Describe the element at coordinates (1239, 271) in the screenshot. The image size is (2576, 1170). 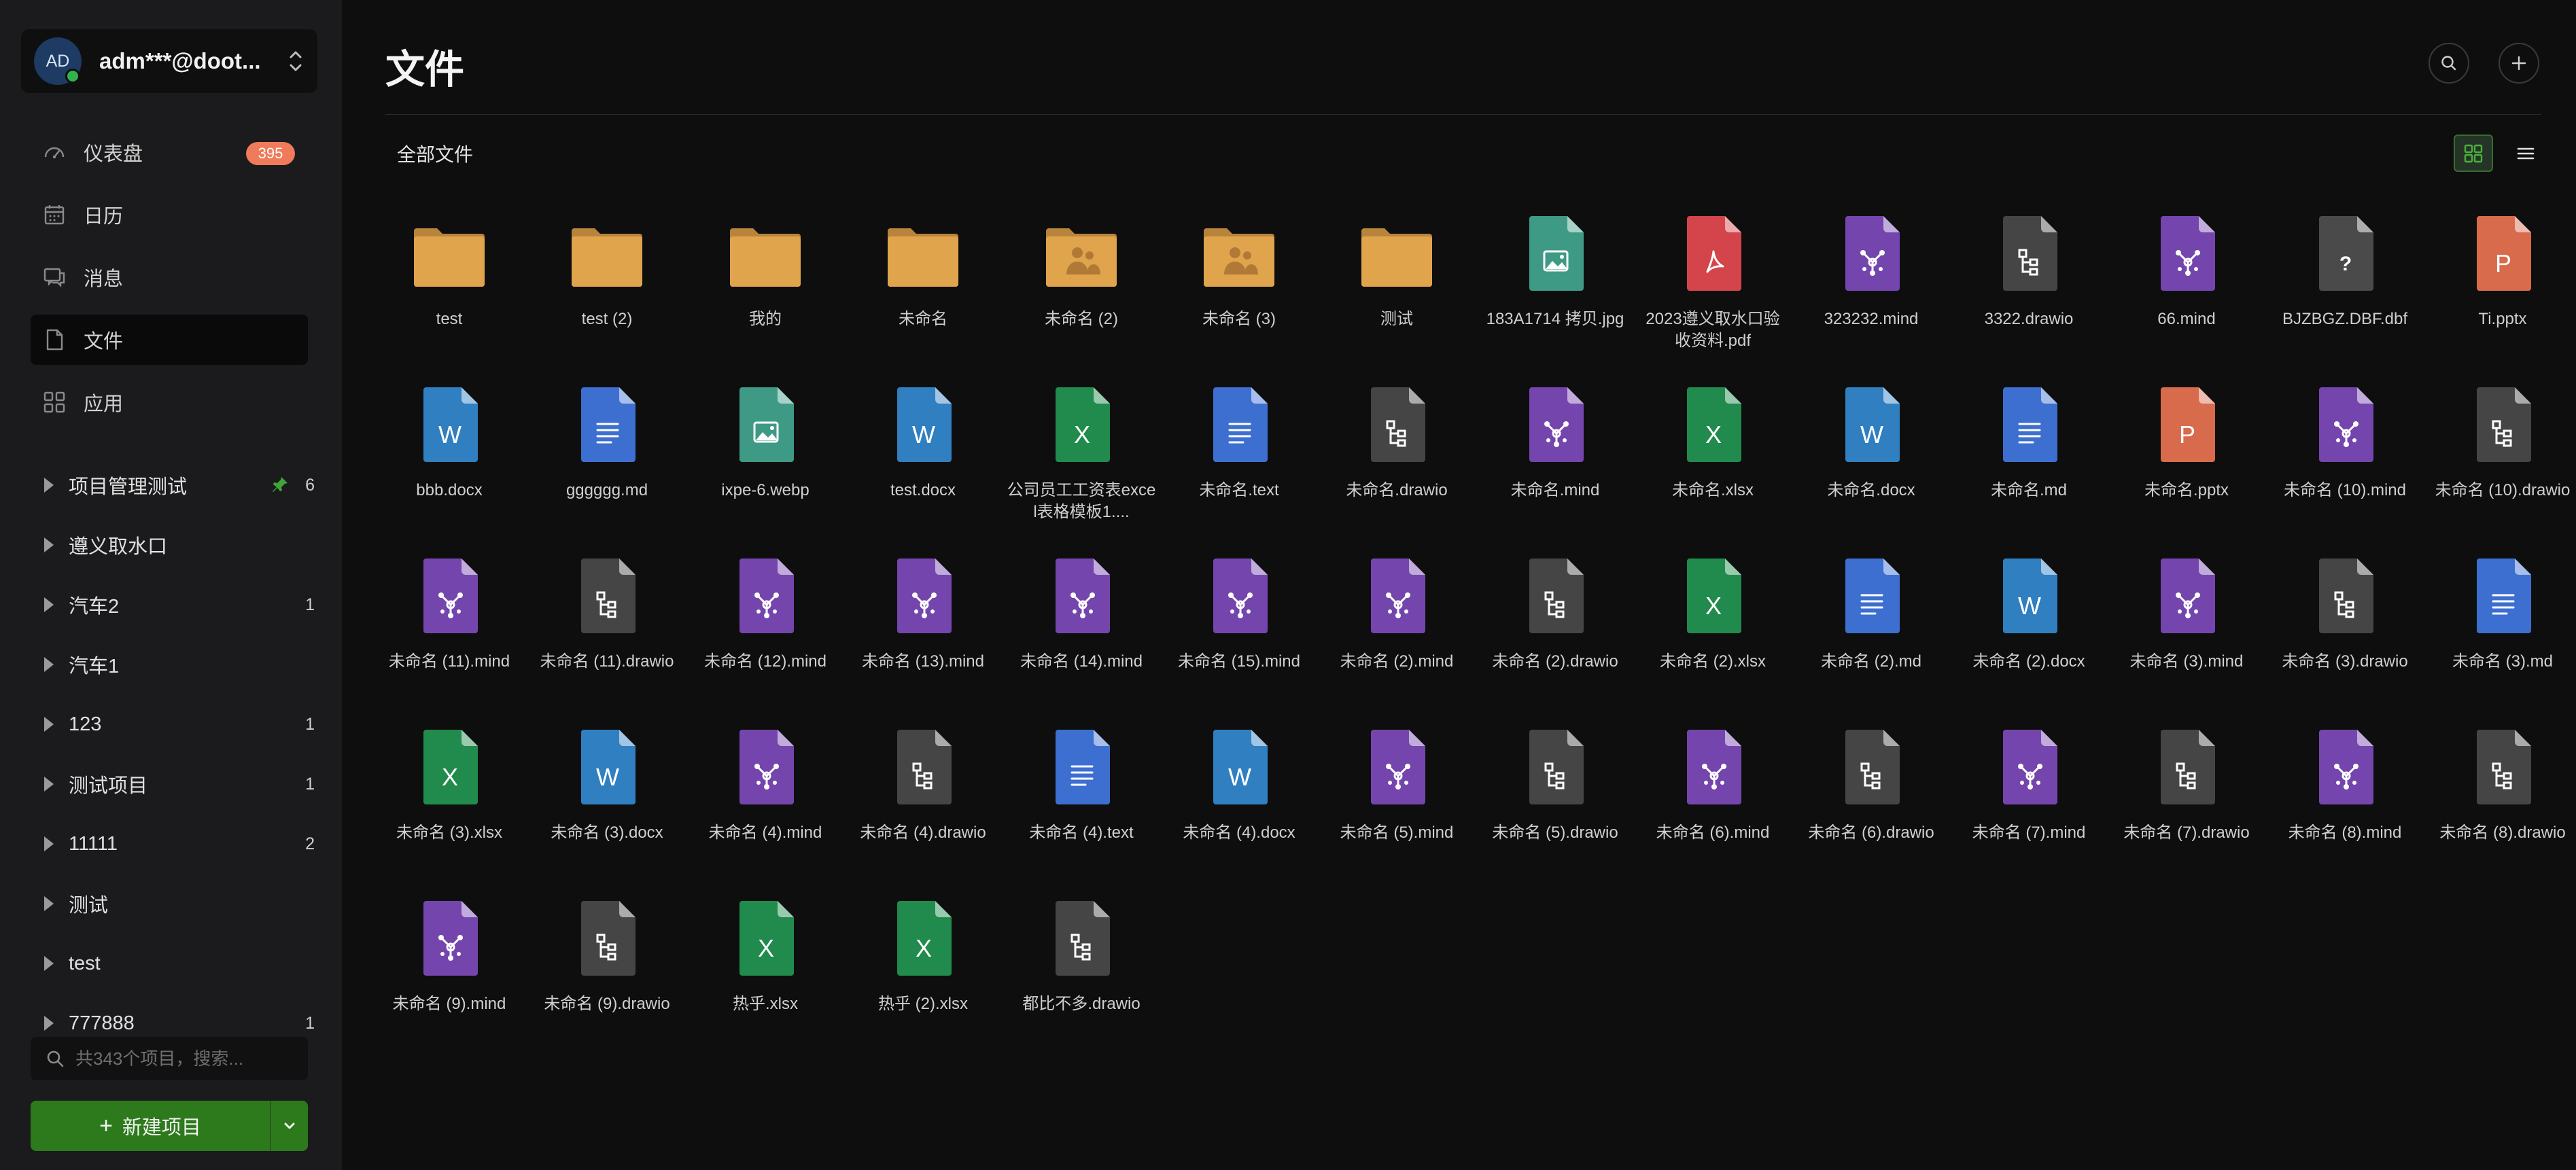
I see `folder-item: 未命名 (3)` at that location.